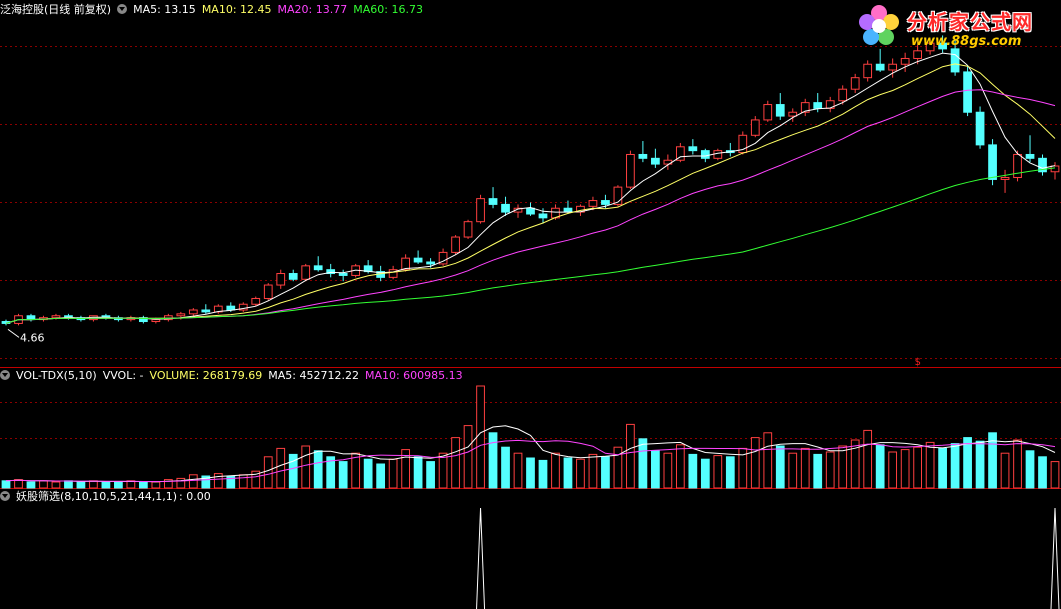  What do you see at coordinates (970, 22) in the screenshot?
I see `watermark-name: 分析家公式网` at bounding box center [970, 22].